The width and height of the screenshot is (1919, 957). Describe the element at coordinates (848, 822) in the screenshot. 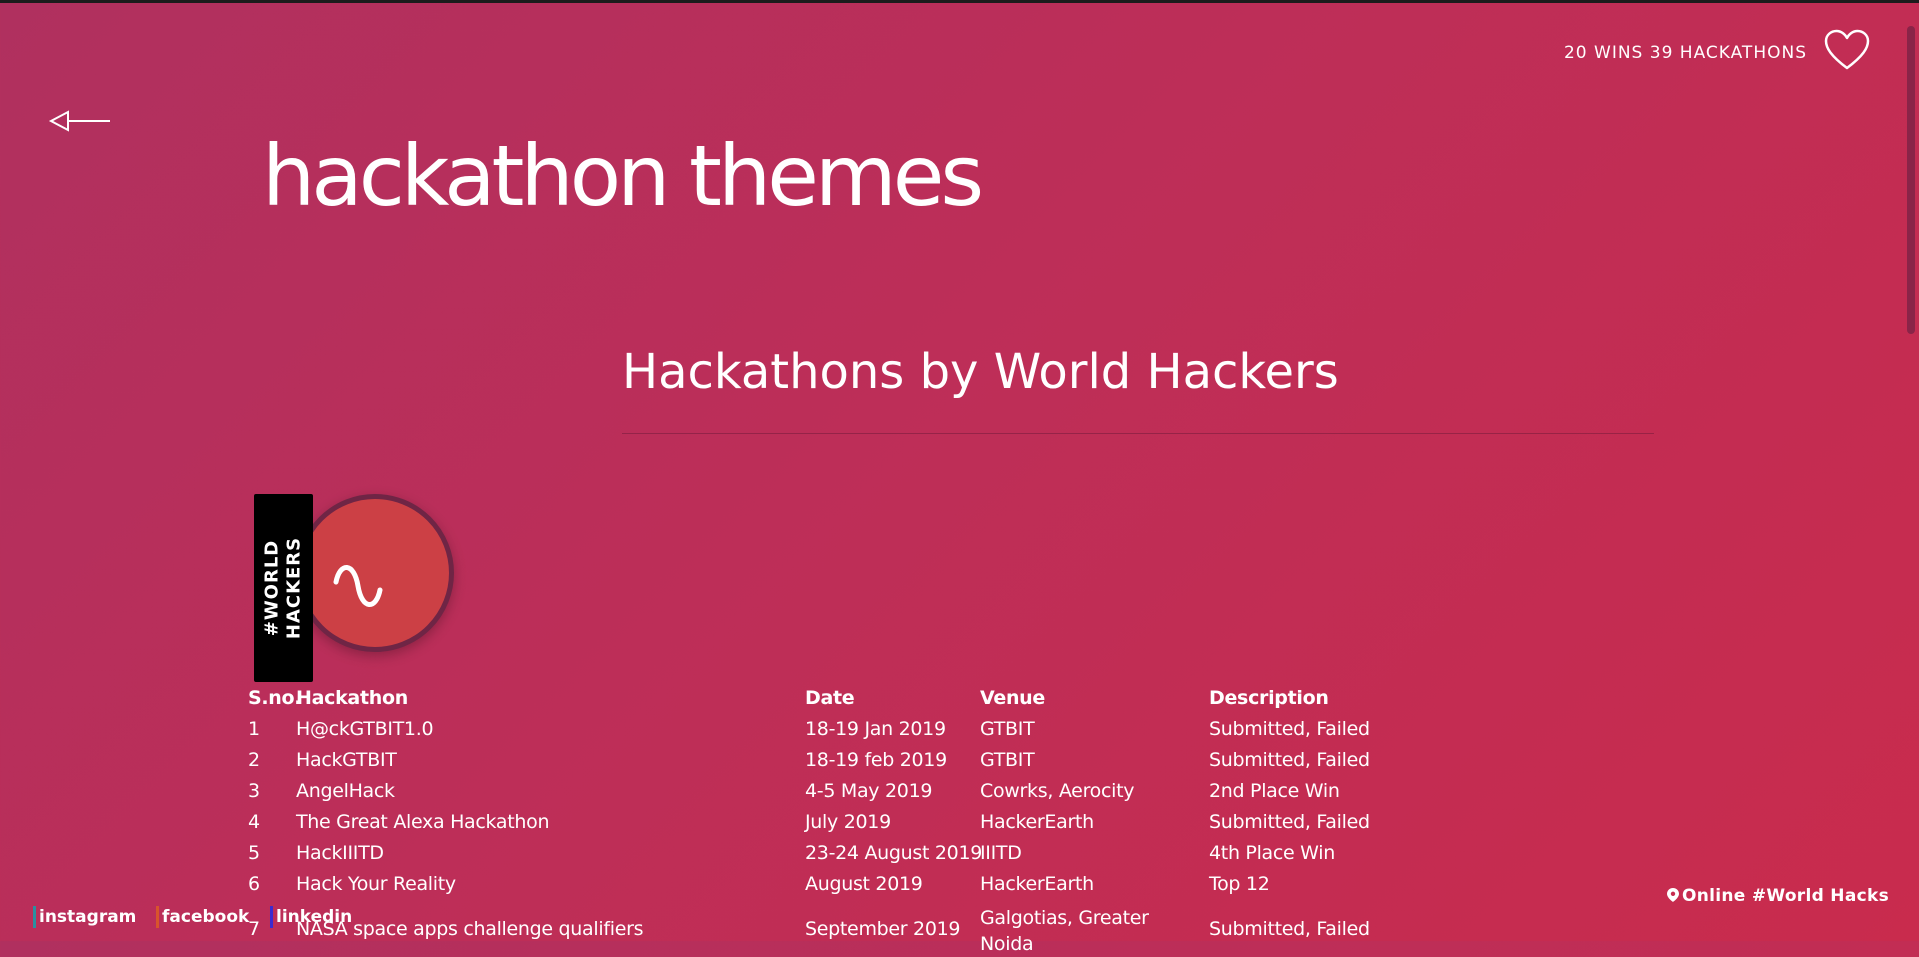

I see `row-date: July 2019` at that location.